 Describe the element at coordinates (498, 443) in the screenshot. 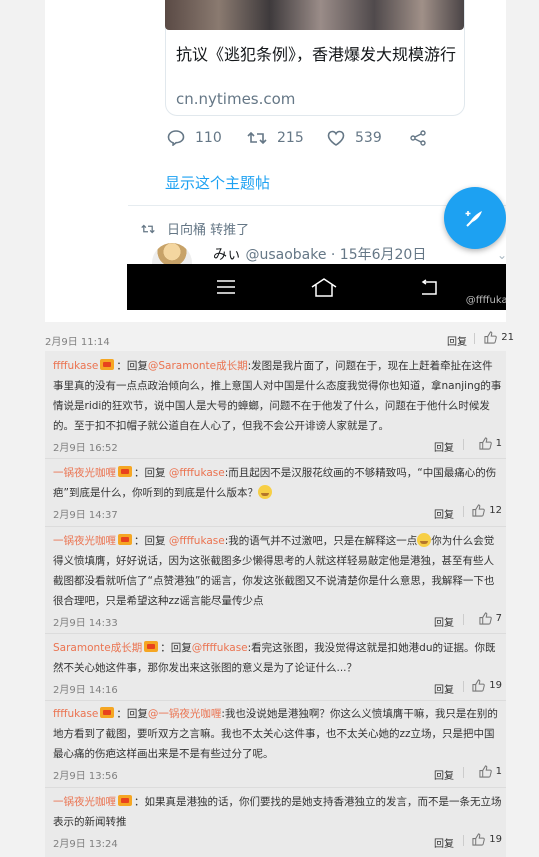

I see `like-count: 1` at that location.